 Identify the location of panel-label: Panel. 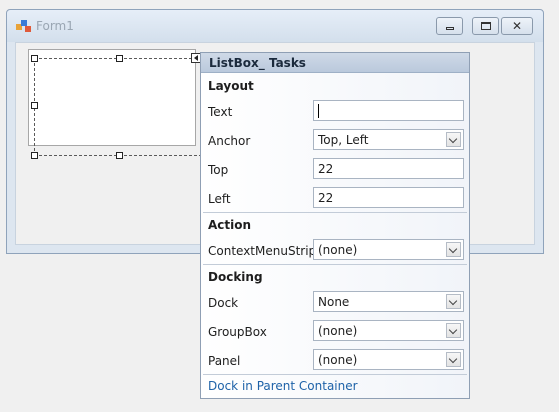
(224, 361).